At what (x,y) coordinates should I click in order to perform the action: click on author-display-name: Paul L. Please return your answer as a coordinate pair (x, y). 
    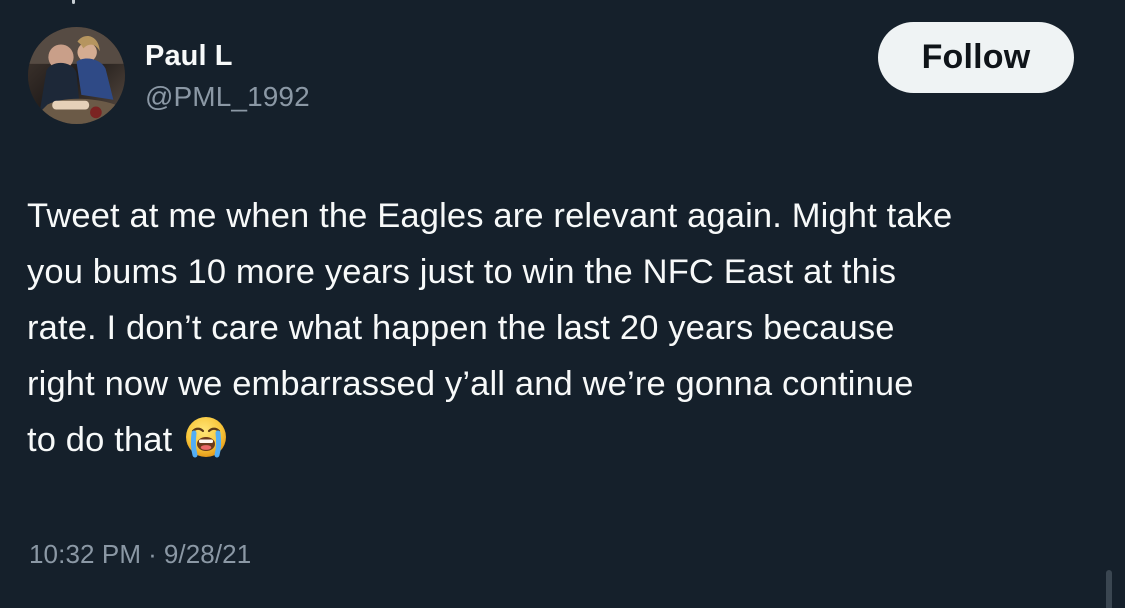
    Looking at the image, I should click on (227, 56).